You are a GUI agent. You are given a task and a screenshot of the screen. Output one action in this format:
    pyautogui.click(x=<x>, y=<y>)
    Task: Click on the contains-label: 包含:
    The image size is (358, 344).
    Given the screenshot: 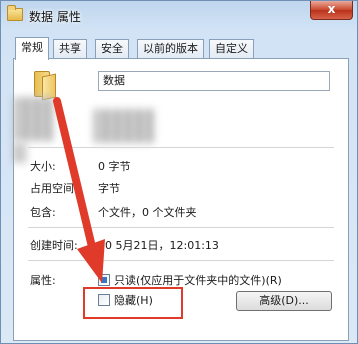 What is the action you would take?
    pyautogui.click(x=43, y=212)
    